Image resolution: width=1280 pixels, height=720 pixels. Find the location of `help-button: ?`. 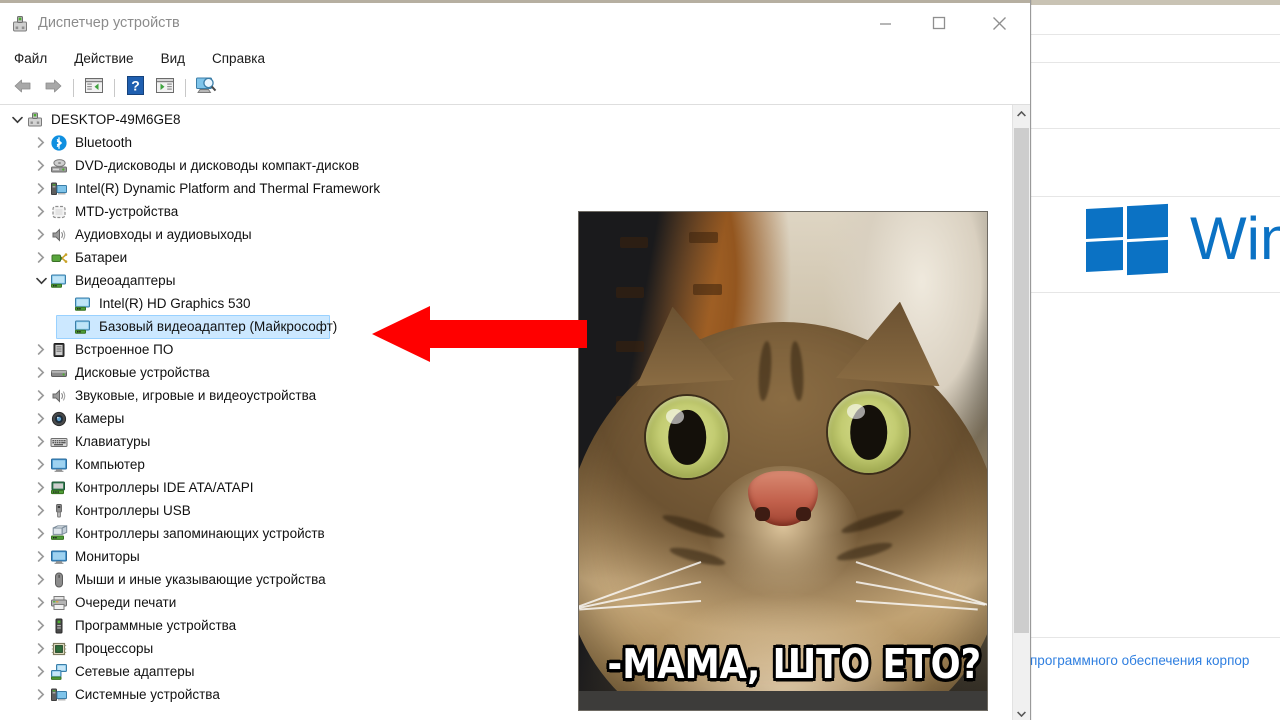

help-button: ? is located at coordinates (135, 88).